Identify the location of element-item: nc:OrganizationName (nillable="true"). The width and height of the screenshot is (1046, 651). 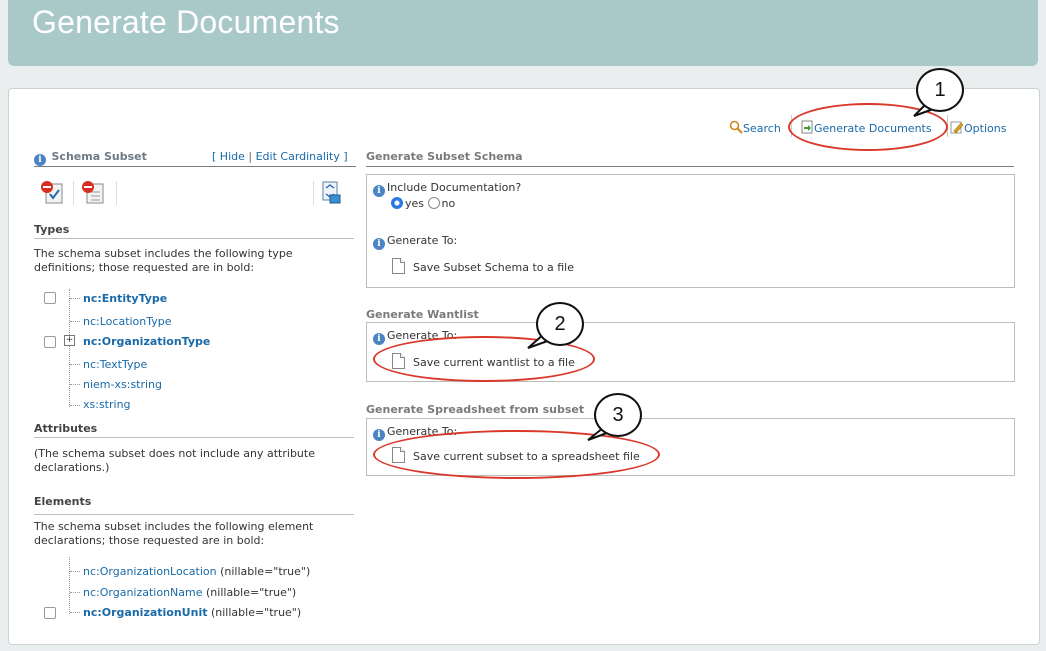
(189, 592).